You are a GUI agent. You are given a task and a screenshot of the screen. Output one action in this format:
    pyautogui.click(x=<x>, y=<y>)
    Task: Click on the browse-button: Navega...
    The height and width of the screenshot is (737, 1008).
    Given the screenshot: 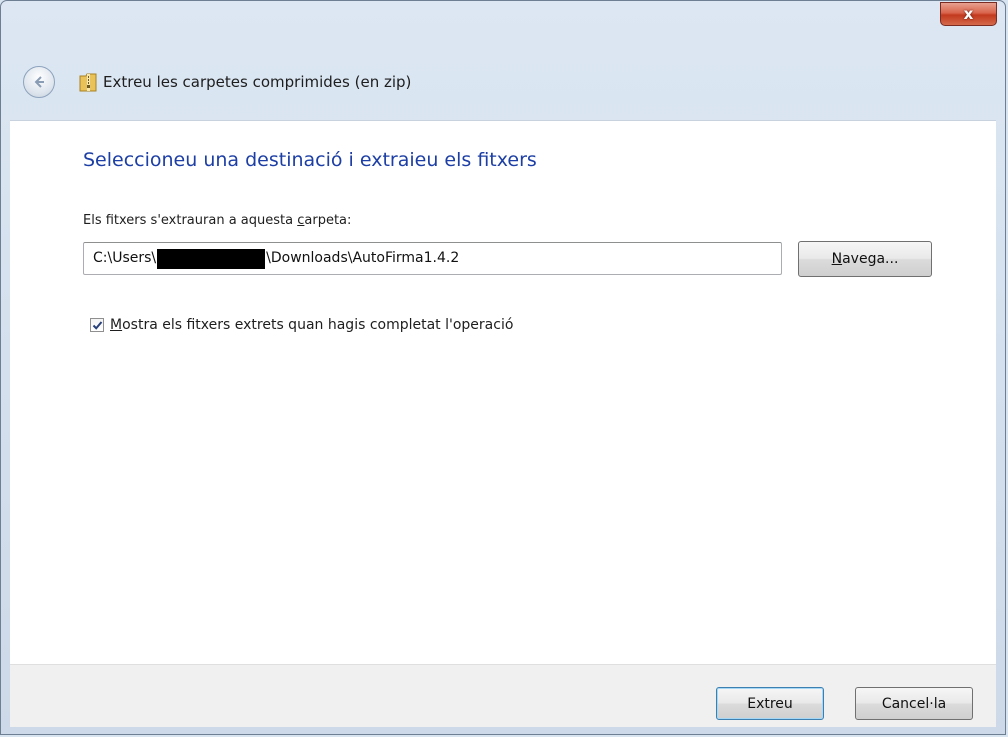 What is the action you would take?
    pyautogui.click(x=865, y=259)
    